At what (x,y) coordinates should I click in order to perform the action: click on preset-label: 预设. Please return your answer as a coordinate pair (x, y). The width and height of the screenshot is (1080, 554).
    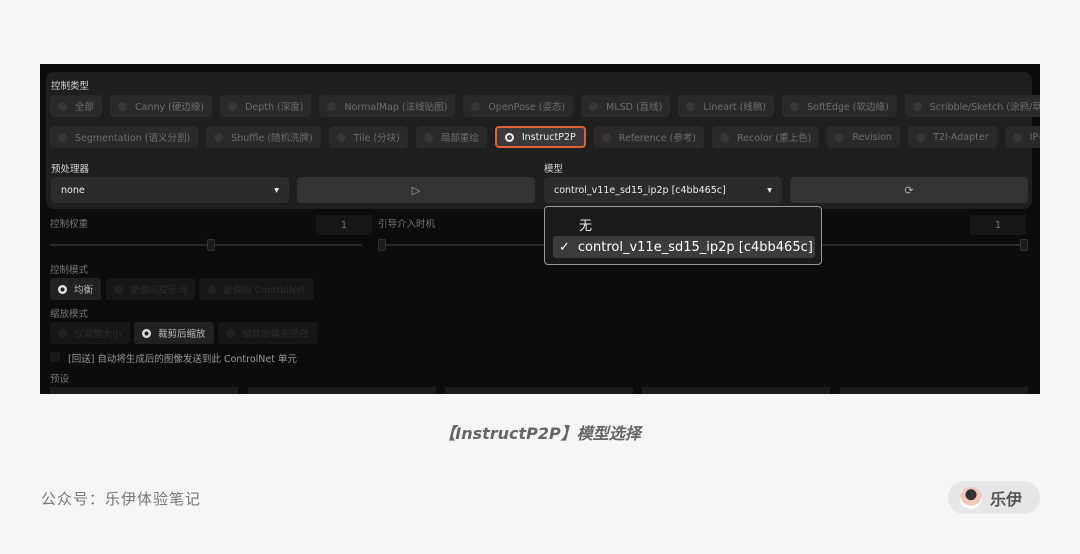
    Looking at the image, I should click on (60, 379).